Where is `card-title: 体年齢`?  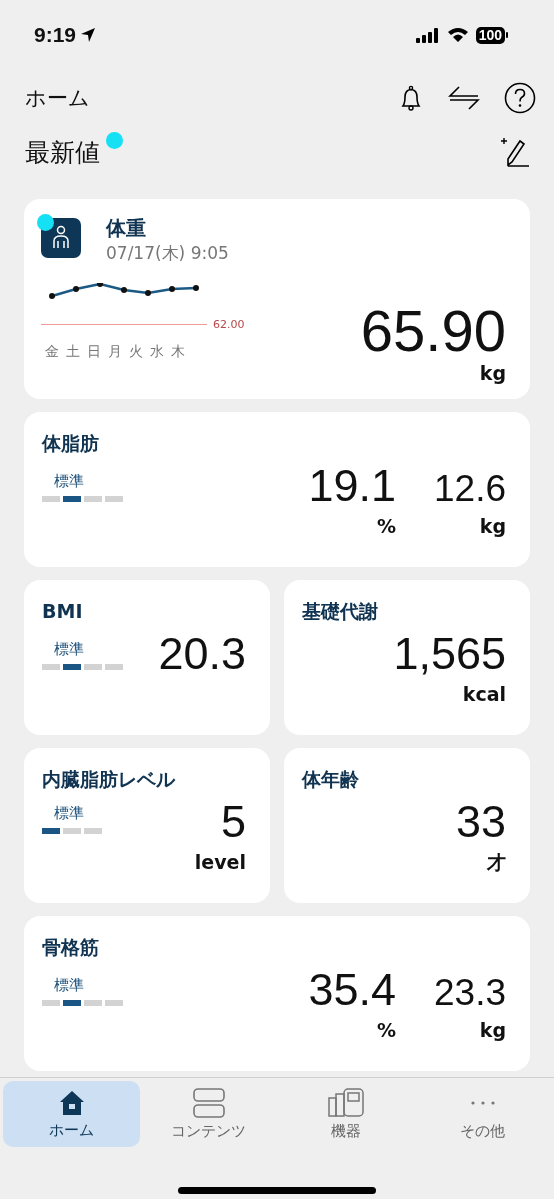
card-title: 体年齢 is located at coordinates (331, 779).